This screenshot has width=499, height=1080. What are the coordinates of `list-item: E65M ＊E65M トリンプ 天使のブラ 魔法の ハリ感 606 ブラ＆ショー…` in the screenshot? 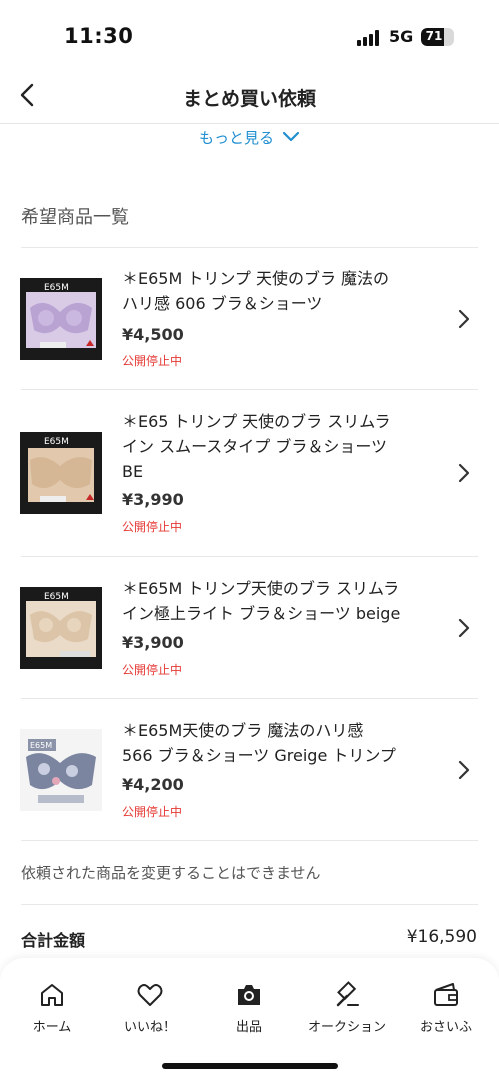 It's located at (249, 318).